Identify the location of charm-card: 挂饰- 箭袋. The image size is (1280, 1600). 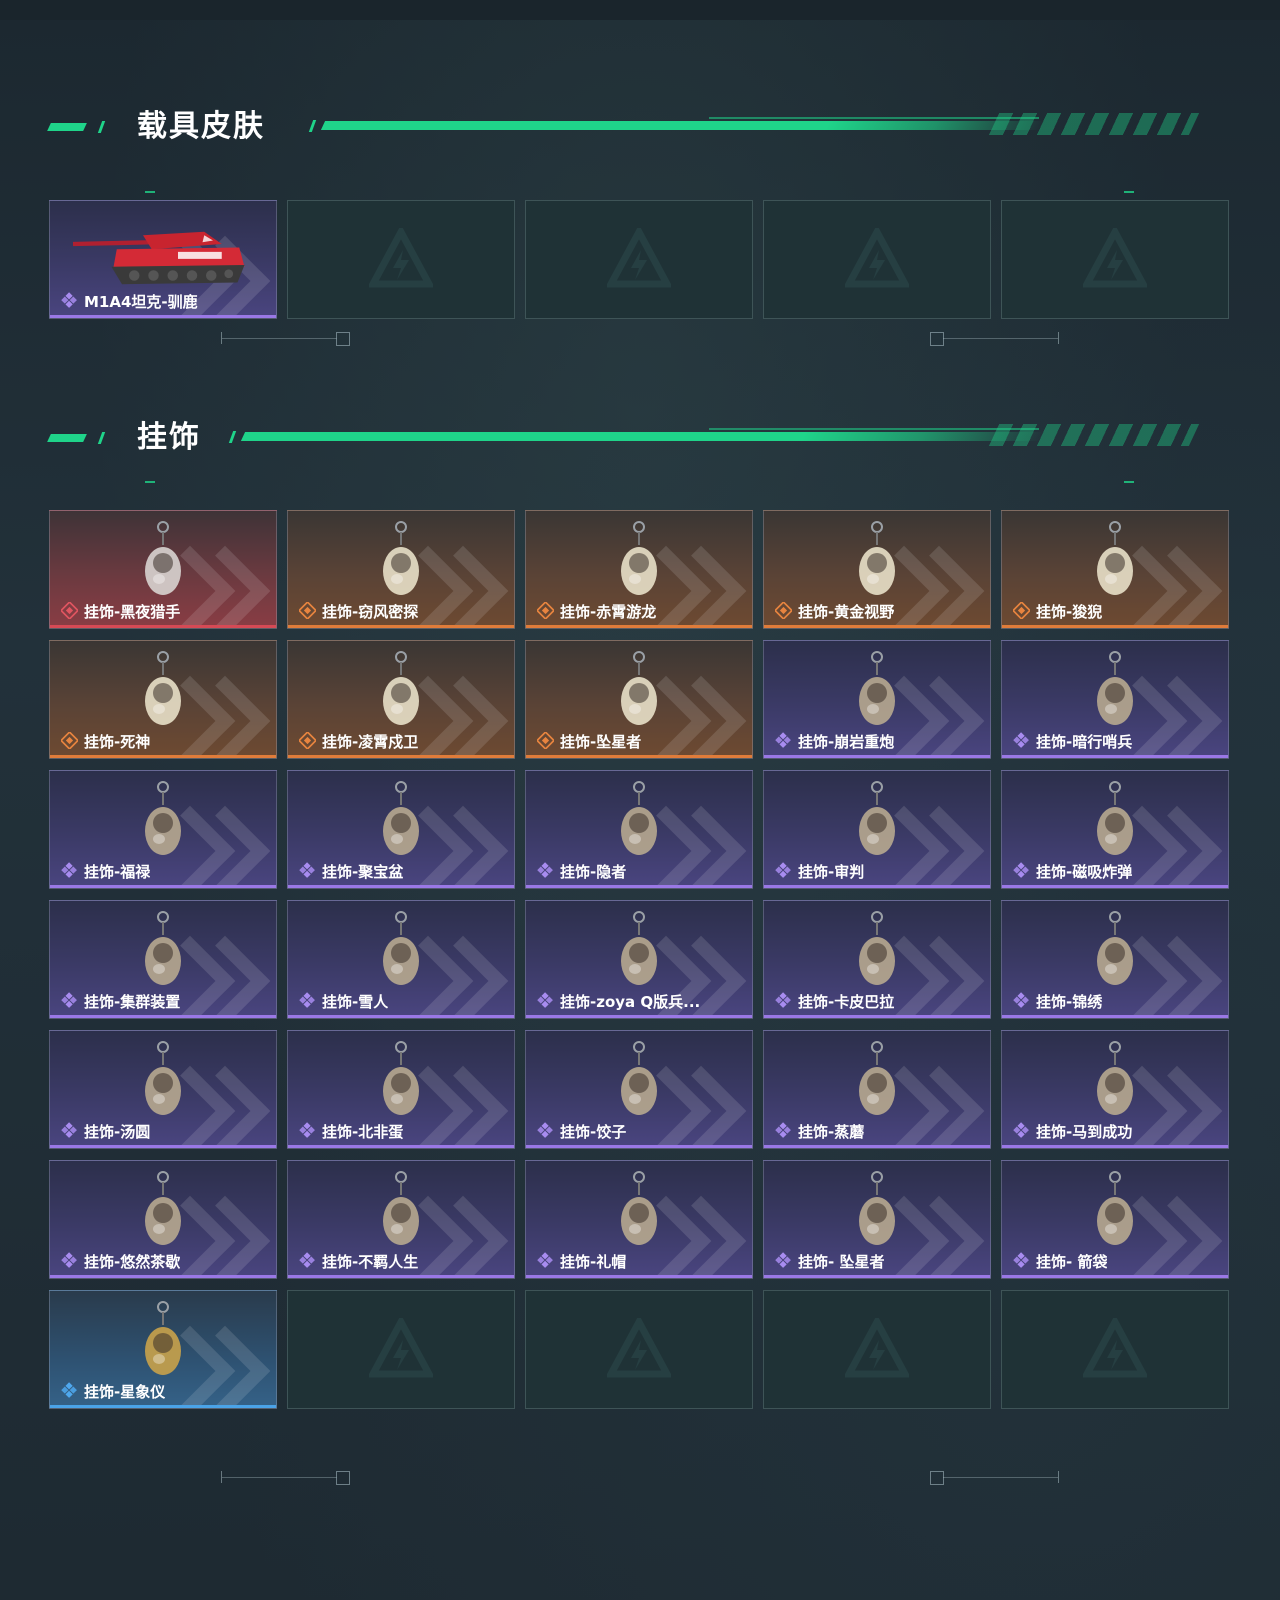
(1115, 1219).